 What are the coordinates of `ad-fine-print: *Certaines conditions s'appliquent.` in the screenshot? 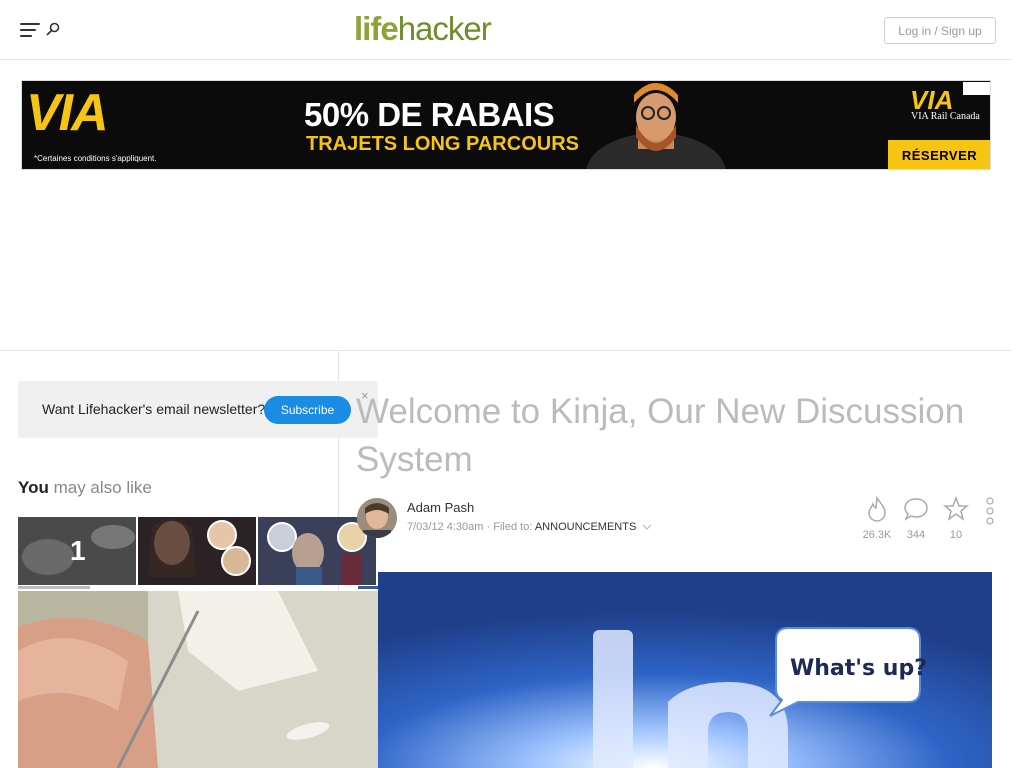 It's located at (95, 158).